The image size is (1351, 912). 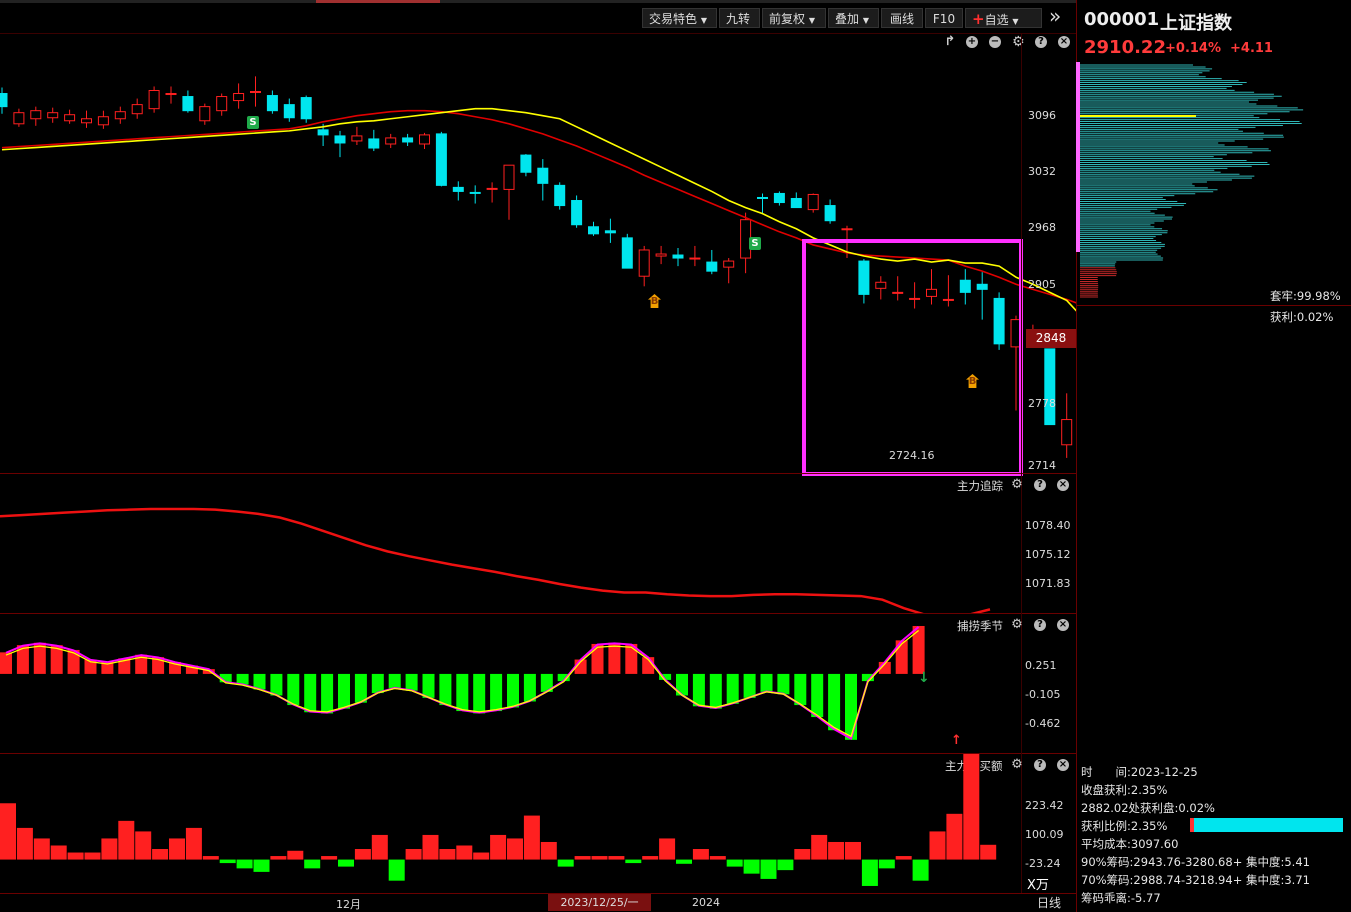 What do you see at coordinates (912, 357) in the screenshot?
I see `highlight-box` at bounding box center [912, 357].